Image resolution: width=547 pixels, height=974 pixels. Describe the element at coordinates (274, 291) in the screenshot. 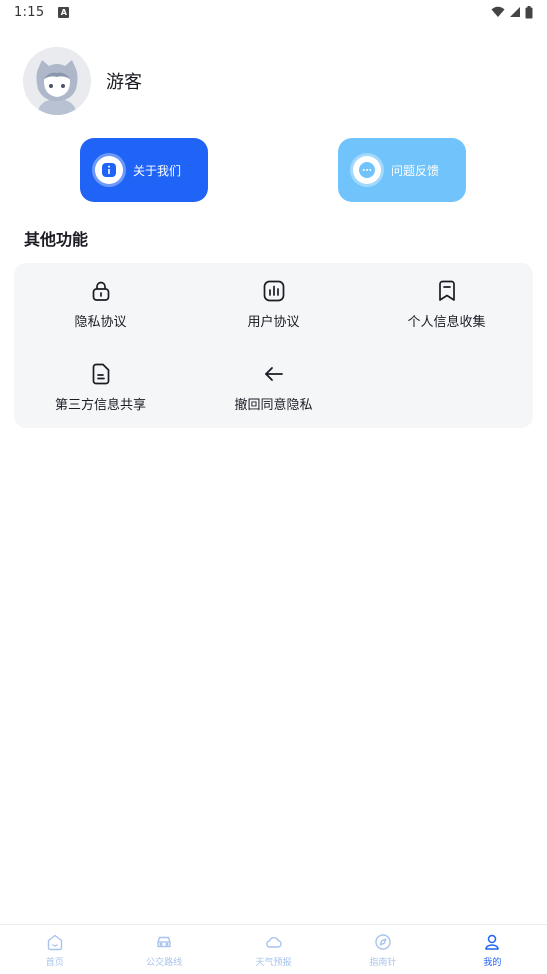

I see `chart-icon` at that location.